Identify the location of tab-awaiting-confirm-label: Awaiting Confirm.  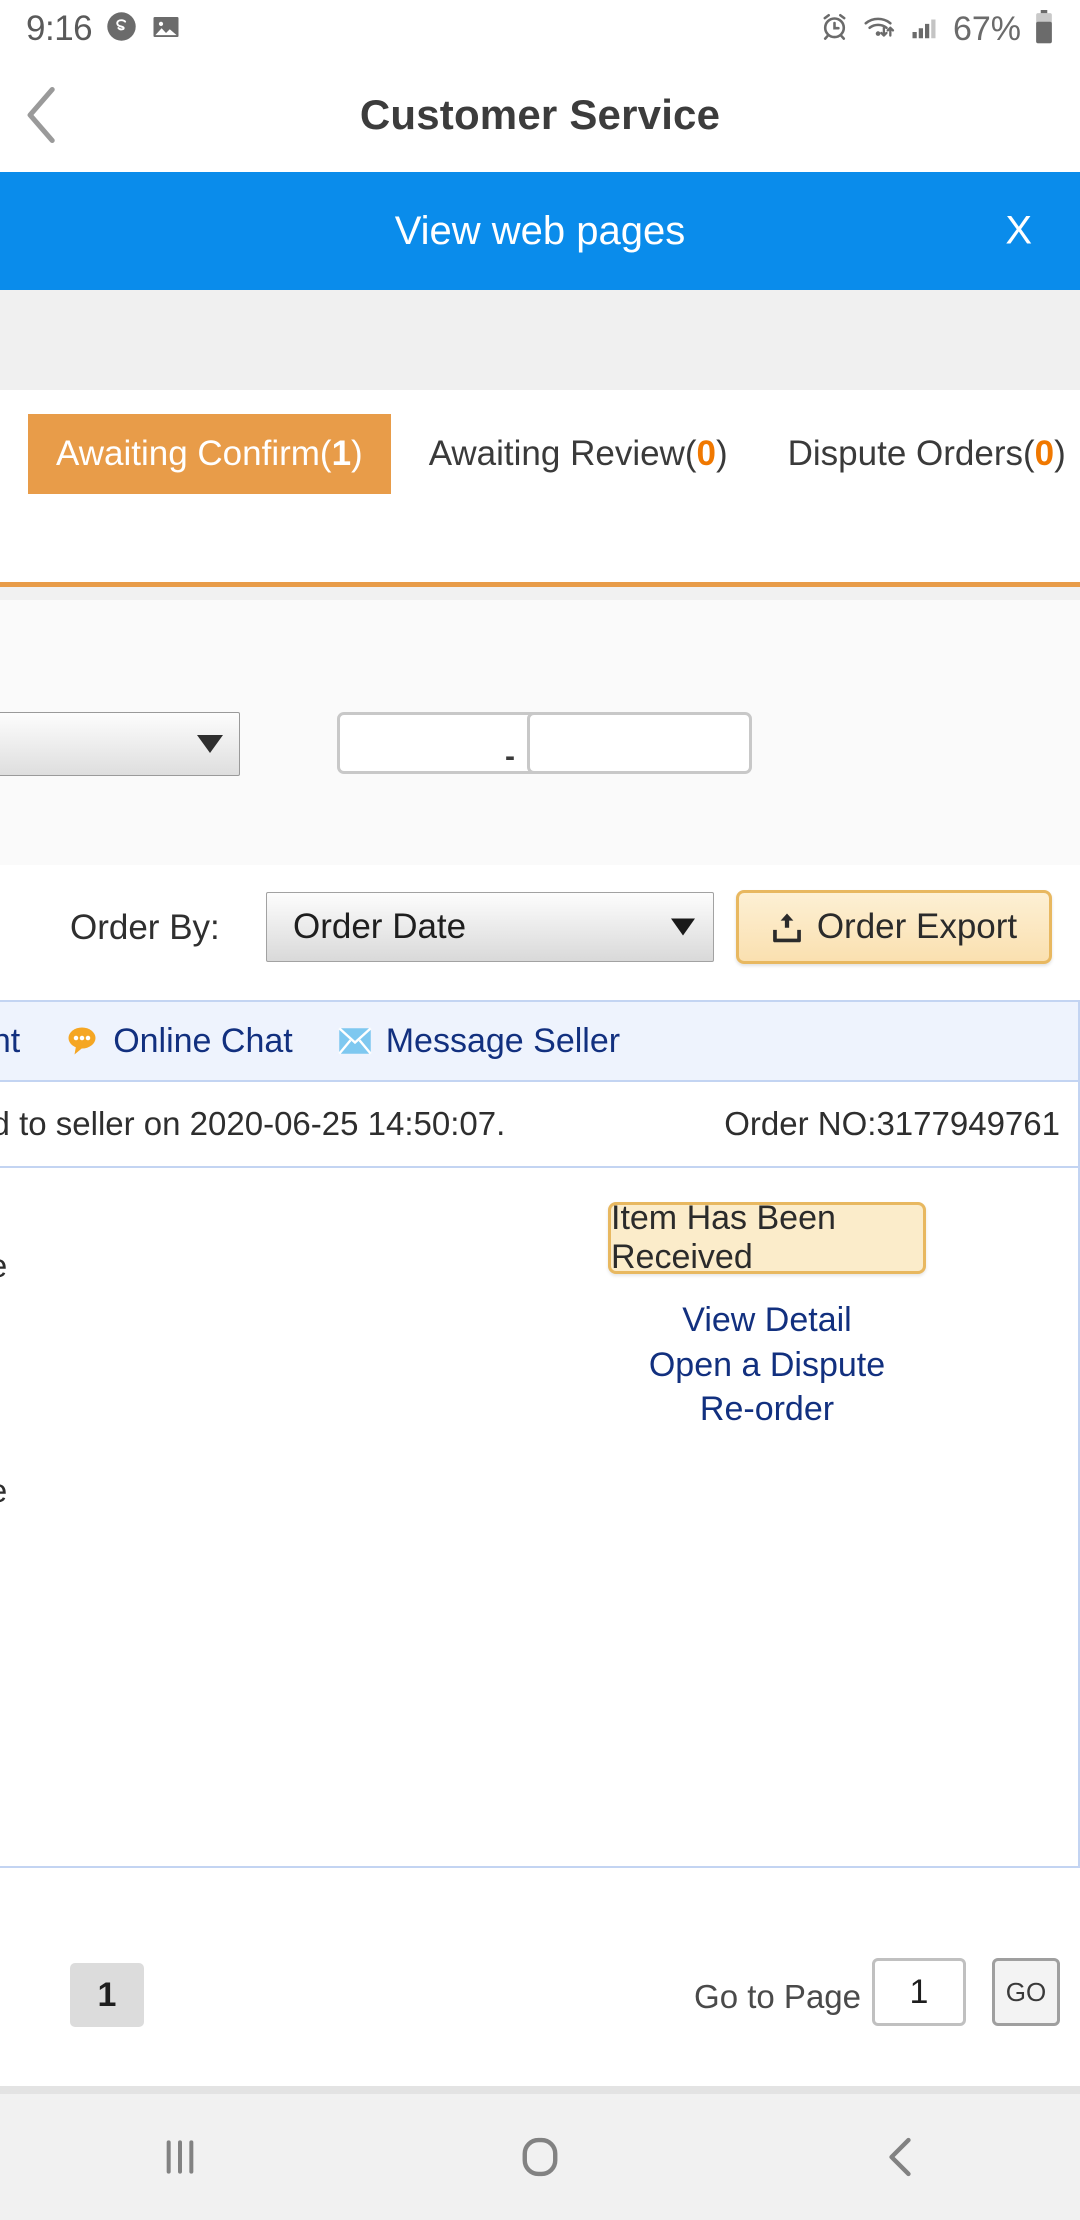
(188, 453).